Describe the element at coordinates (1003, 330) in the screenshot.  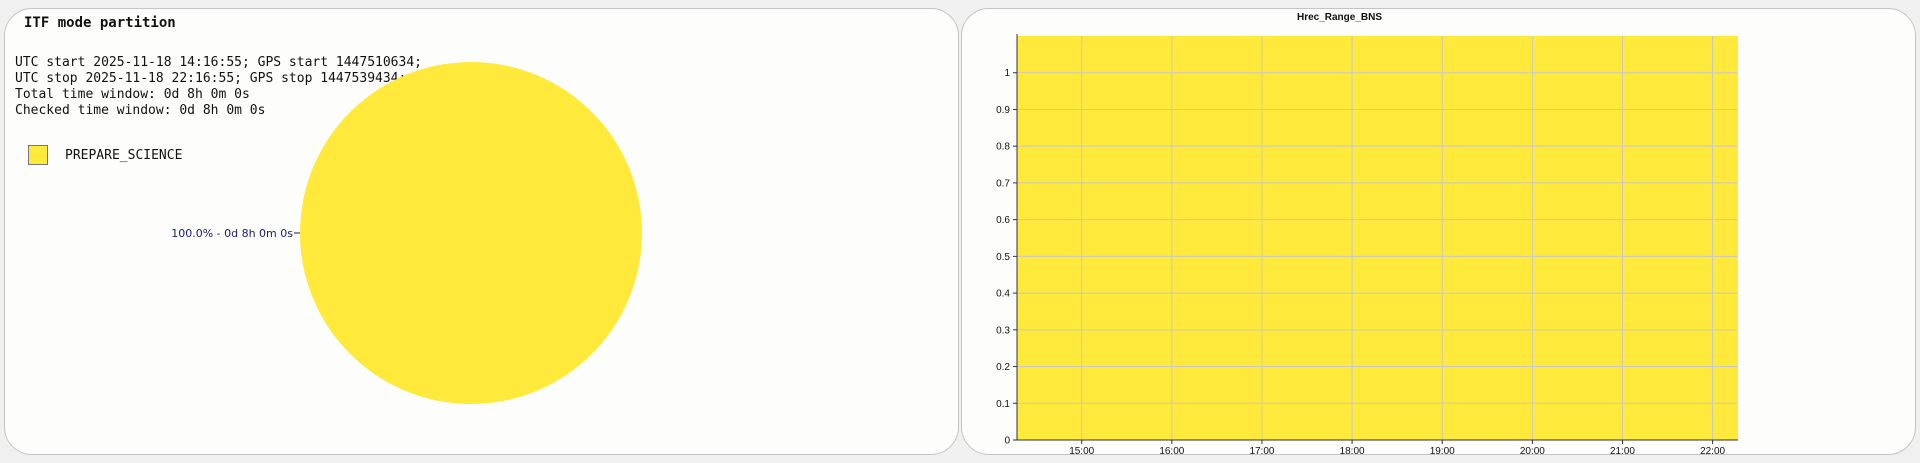
I see `y-tick-label: 0.3` at that location.